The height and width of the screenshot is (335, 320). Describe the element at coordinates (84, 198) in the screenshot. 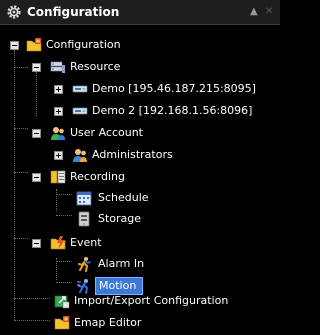

I see `calendar-icon` at that location.